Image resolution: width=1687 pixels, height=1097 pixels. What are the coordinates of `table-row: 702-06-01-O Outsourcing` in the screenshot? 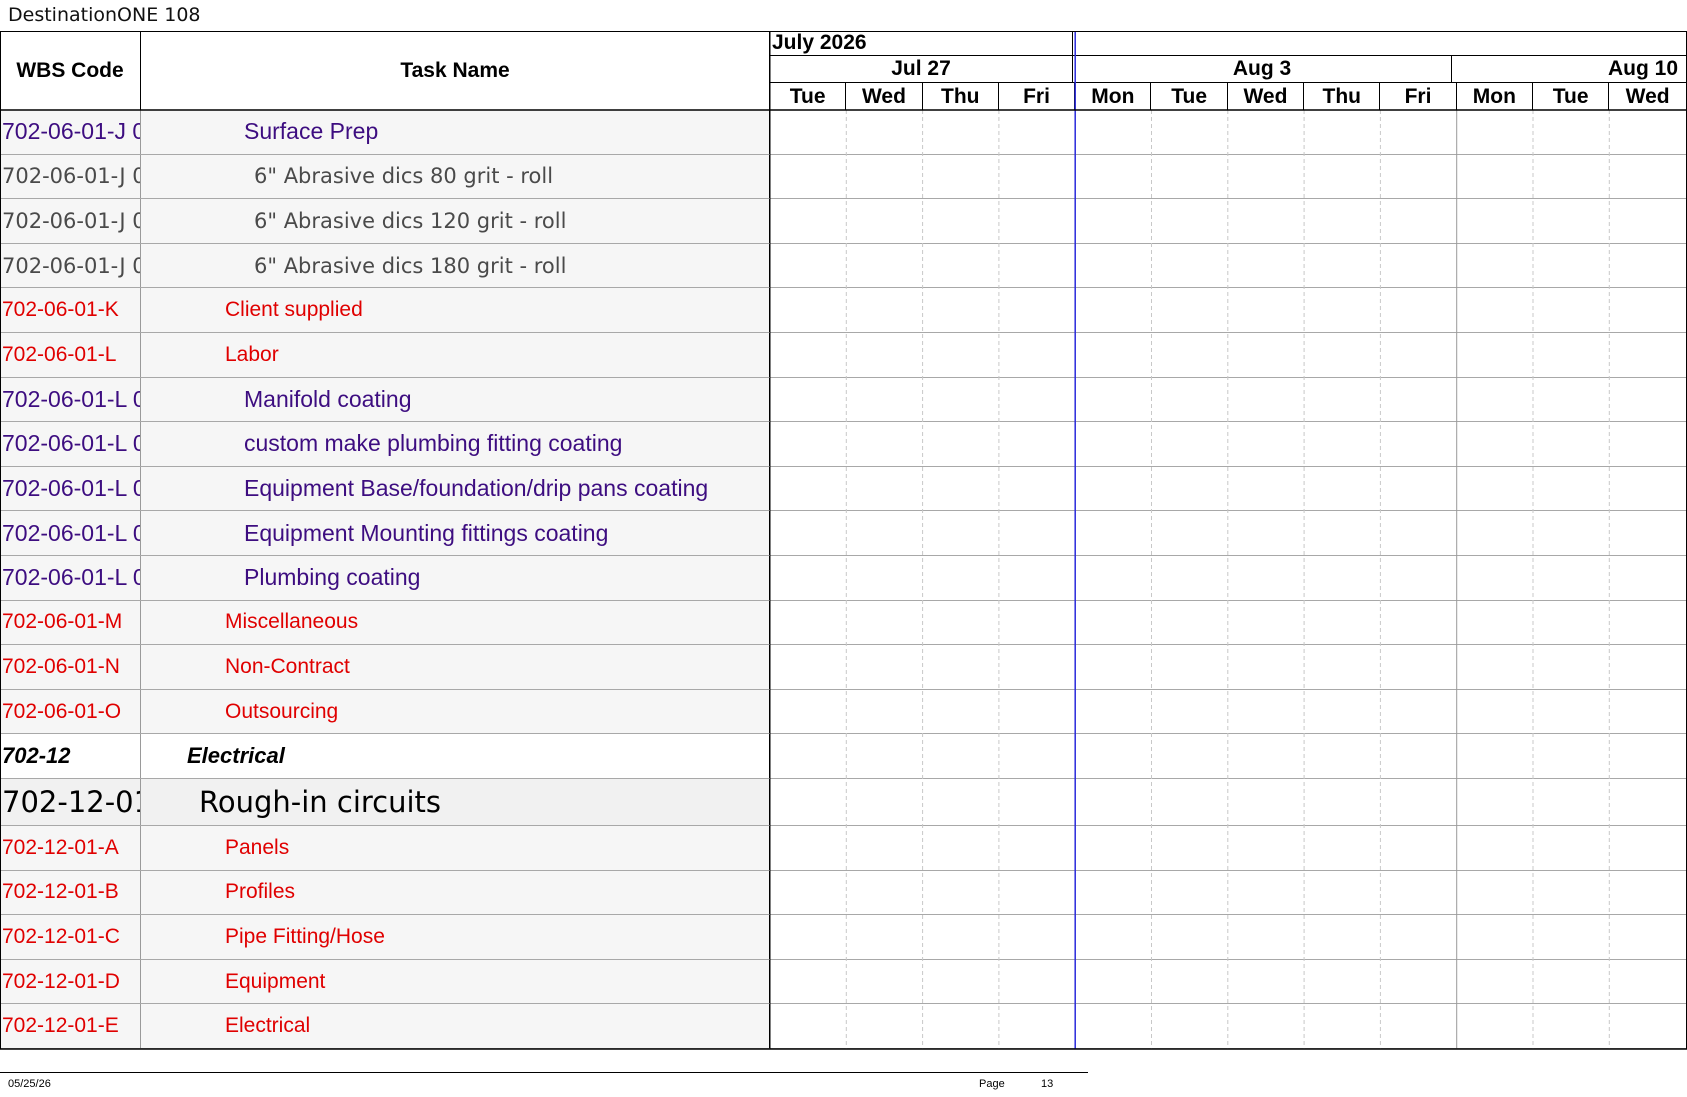 It's located at (843, 712).